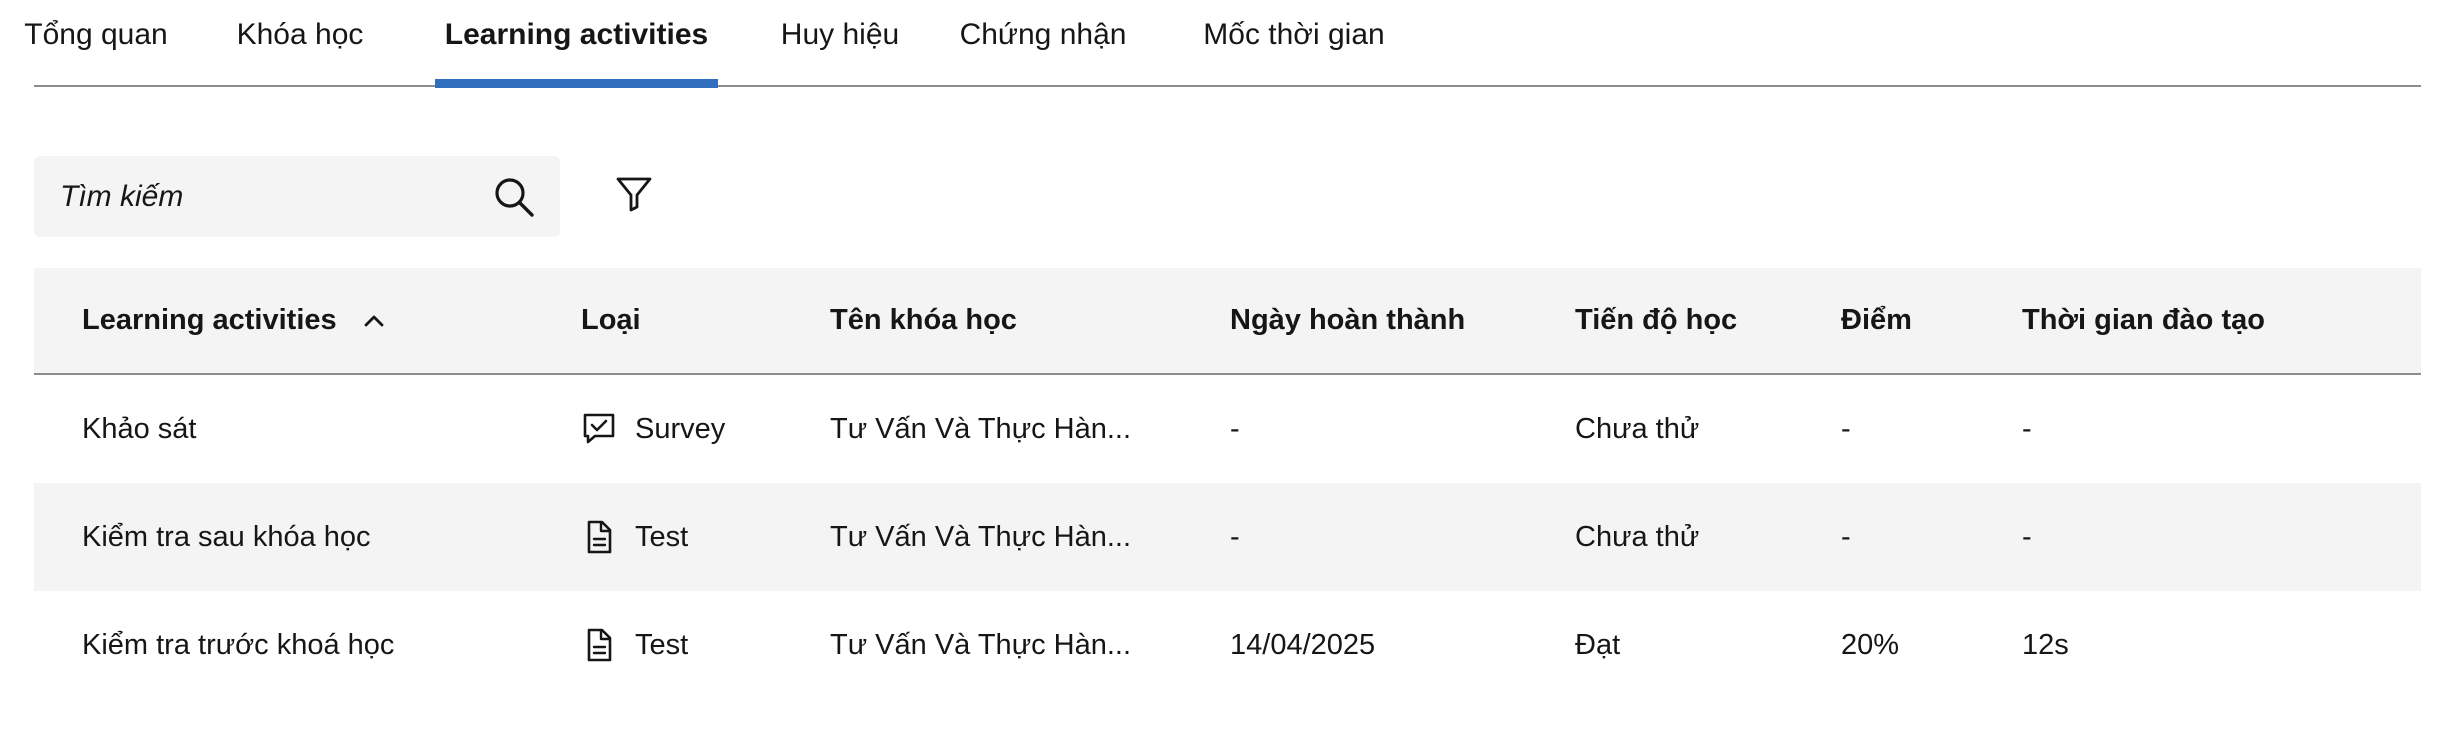 Image resolution: width=2446 pixels, height=730 pixels. I want to click on column-header-training-time: Thời gian đào tạo, so click(2143, 320).